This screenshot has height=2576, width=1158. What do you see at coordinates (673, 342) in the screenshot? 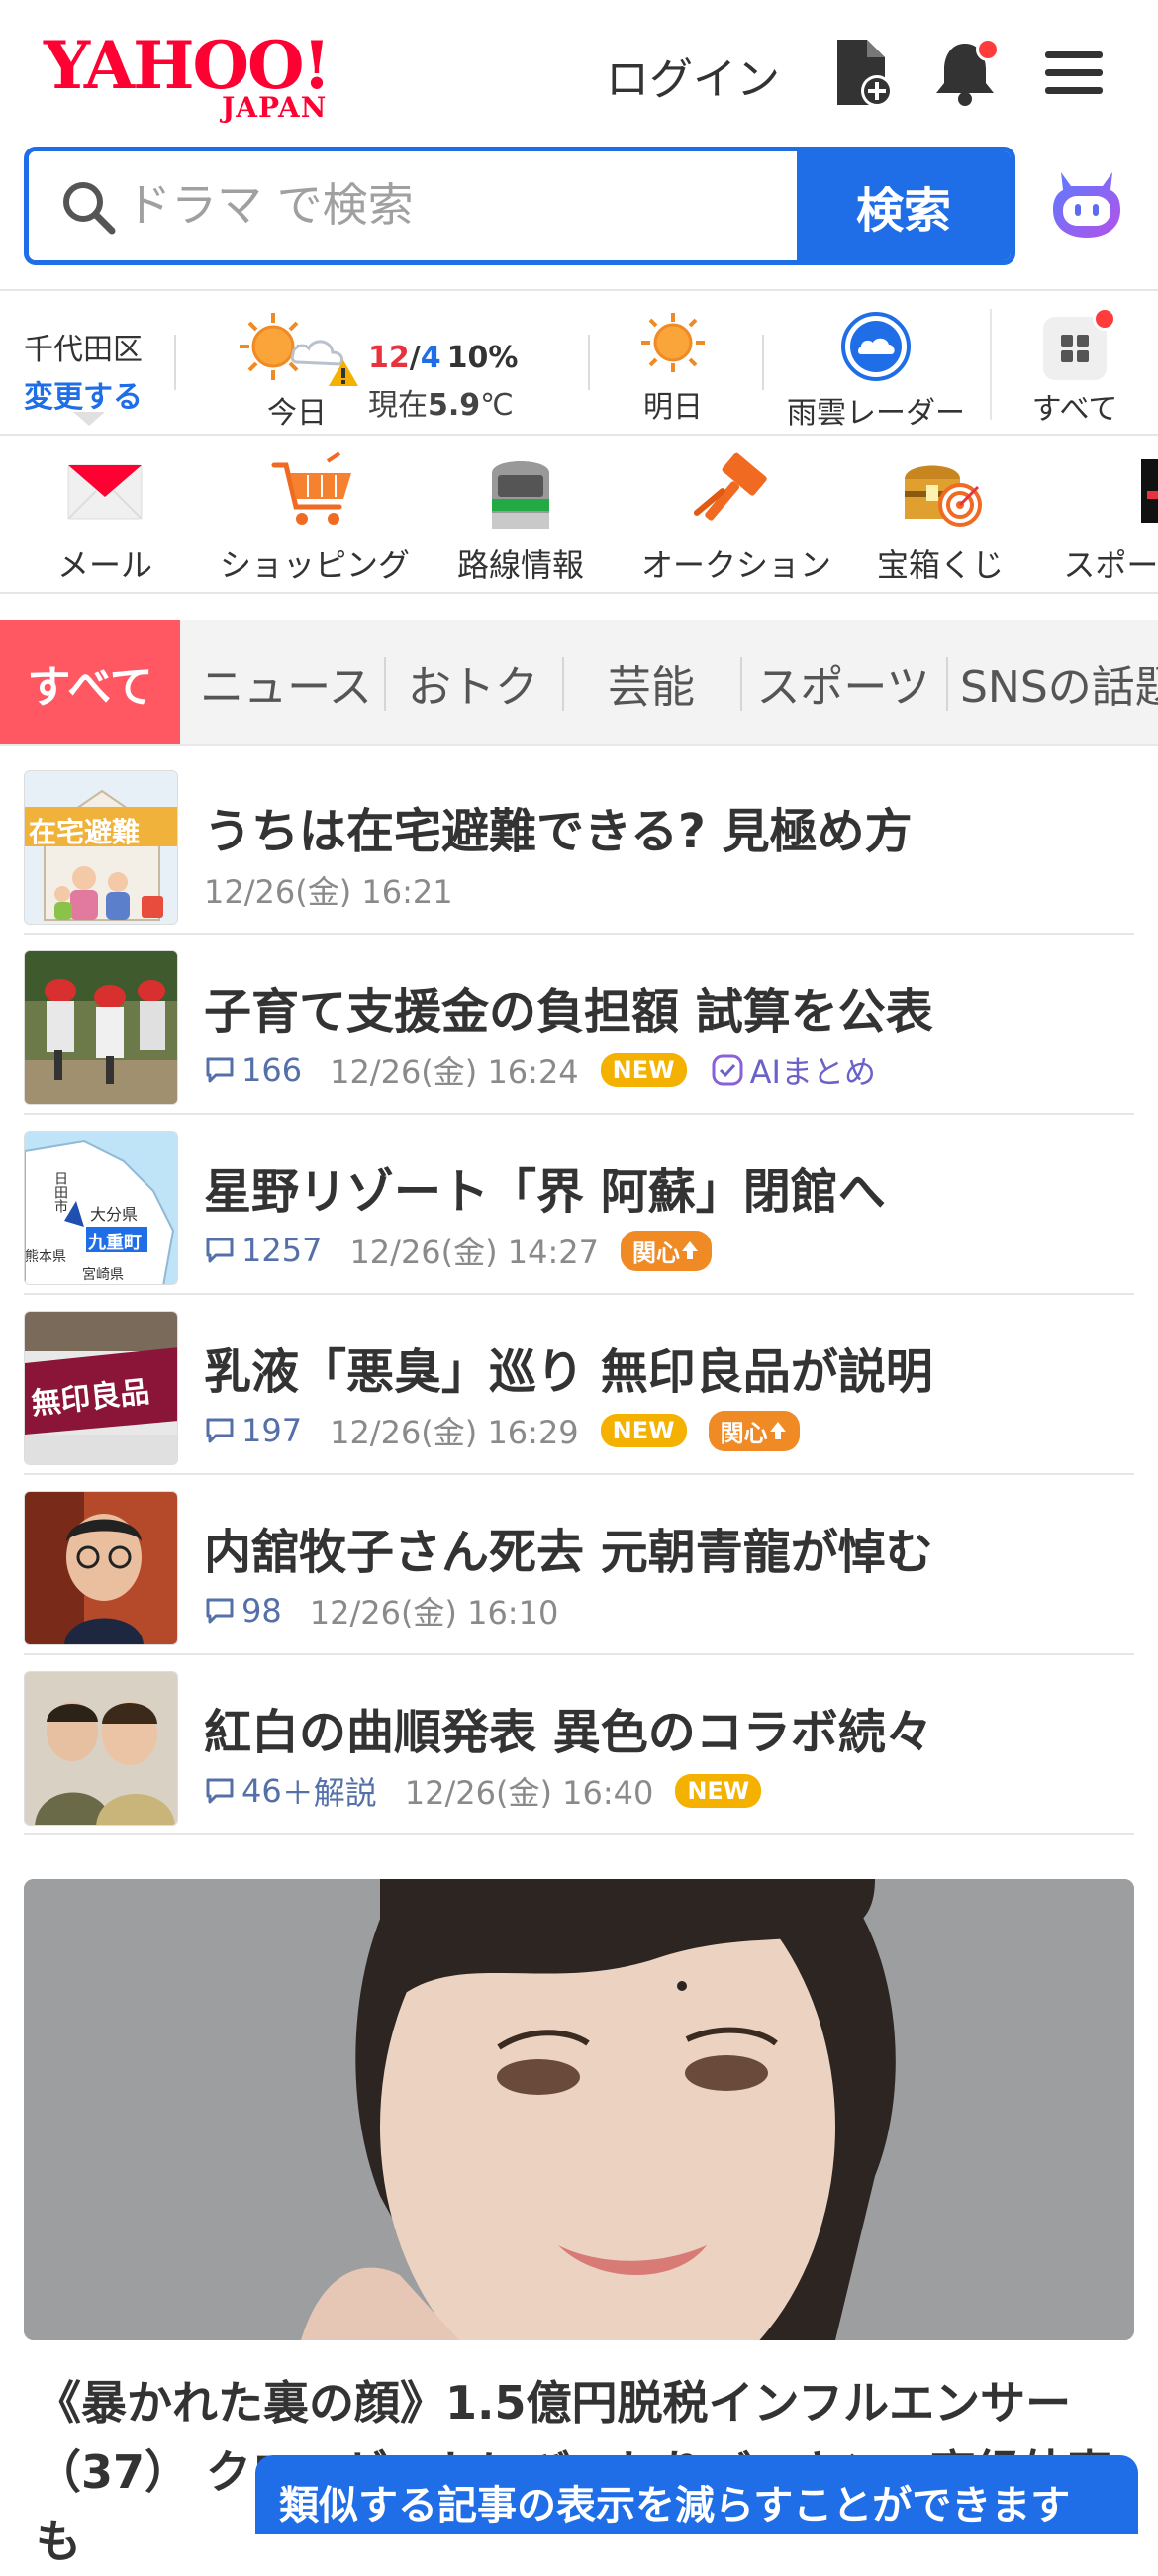
I see `sunny-icon` at bounding box center [673, 342].